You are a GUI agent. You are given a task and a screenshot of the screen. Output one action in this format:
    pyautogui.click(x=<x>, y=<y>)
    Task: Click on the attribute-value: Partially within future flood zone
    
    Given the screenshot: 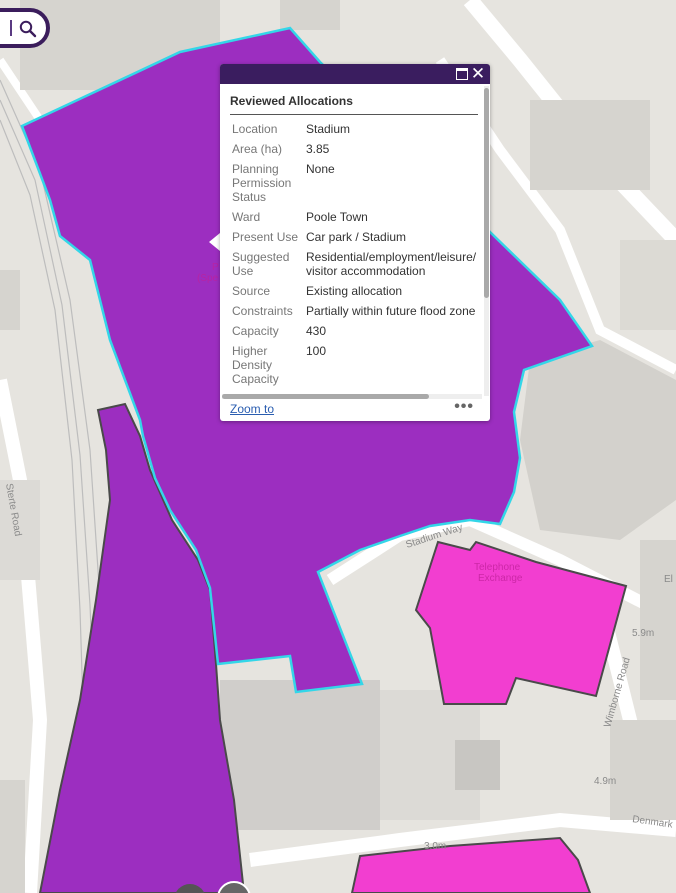 What is the action you would take?
    pyautogui.click(x=391, y=311)
    